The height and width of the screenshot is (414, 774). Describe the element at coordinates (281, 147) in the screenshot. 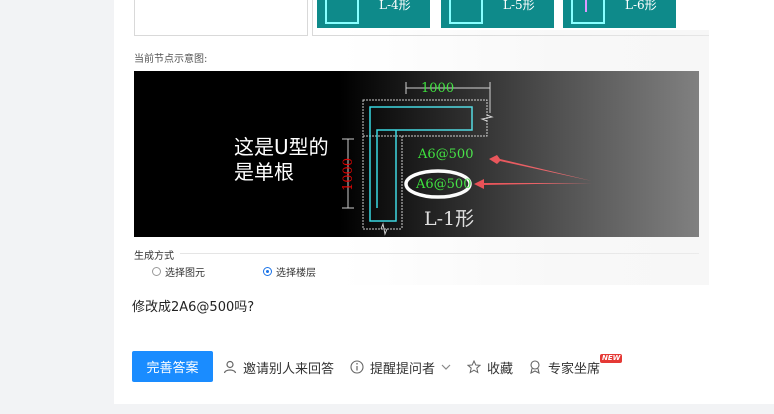

I see `annotation-line-1: 这是U型的` at that location.